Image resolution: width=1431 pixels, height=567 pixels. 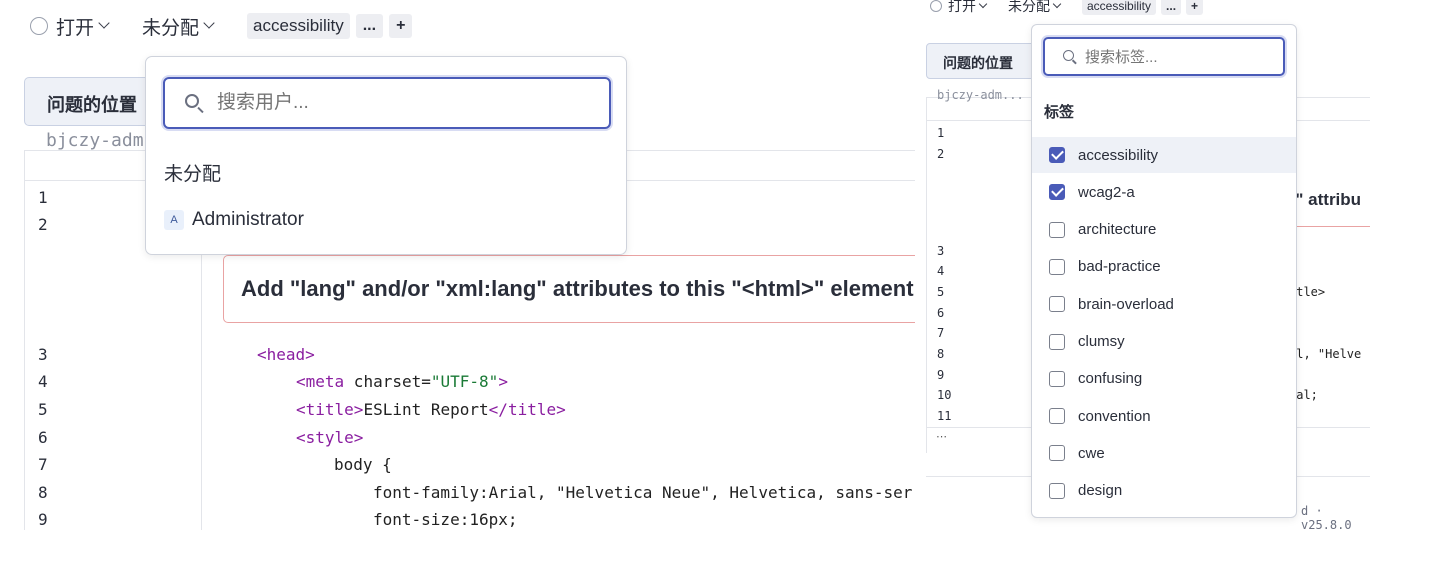 What do you see at coordinates (941, 271) in the screenshot?
I see `line-number: 4` at bounding box center [941, 271].